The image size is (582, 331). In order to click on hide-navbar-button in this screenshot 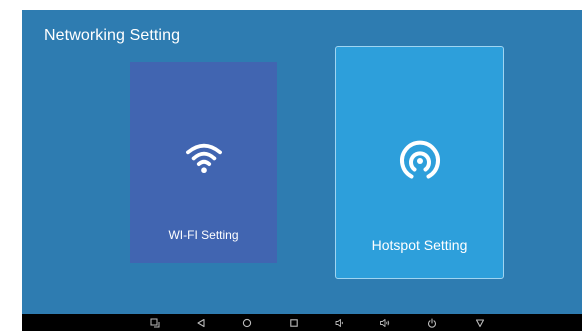, I will do `click(480, 322)`.